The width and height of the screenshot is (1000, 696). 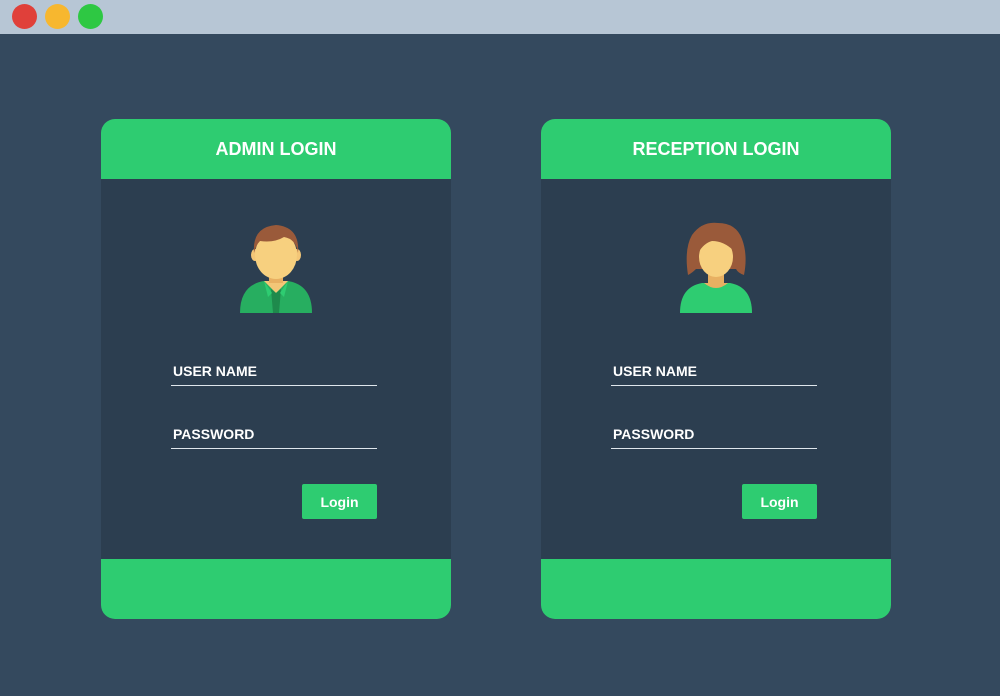 What do you see at coordinates (714, 374) in the screenshot?
I see `reception-username-field: USER NAME` at bounding box center [714, 374].